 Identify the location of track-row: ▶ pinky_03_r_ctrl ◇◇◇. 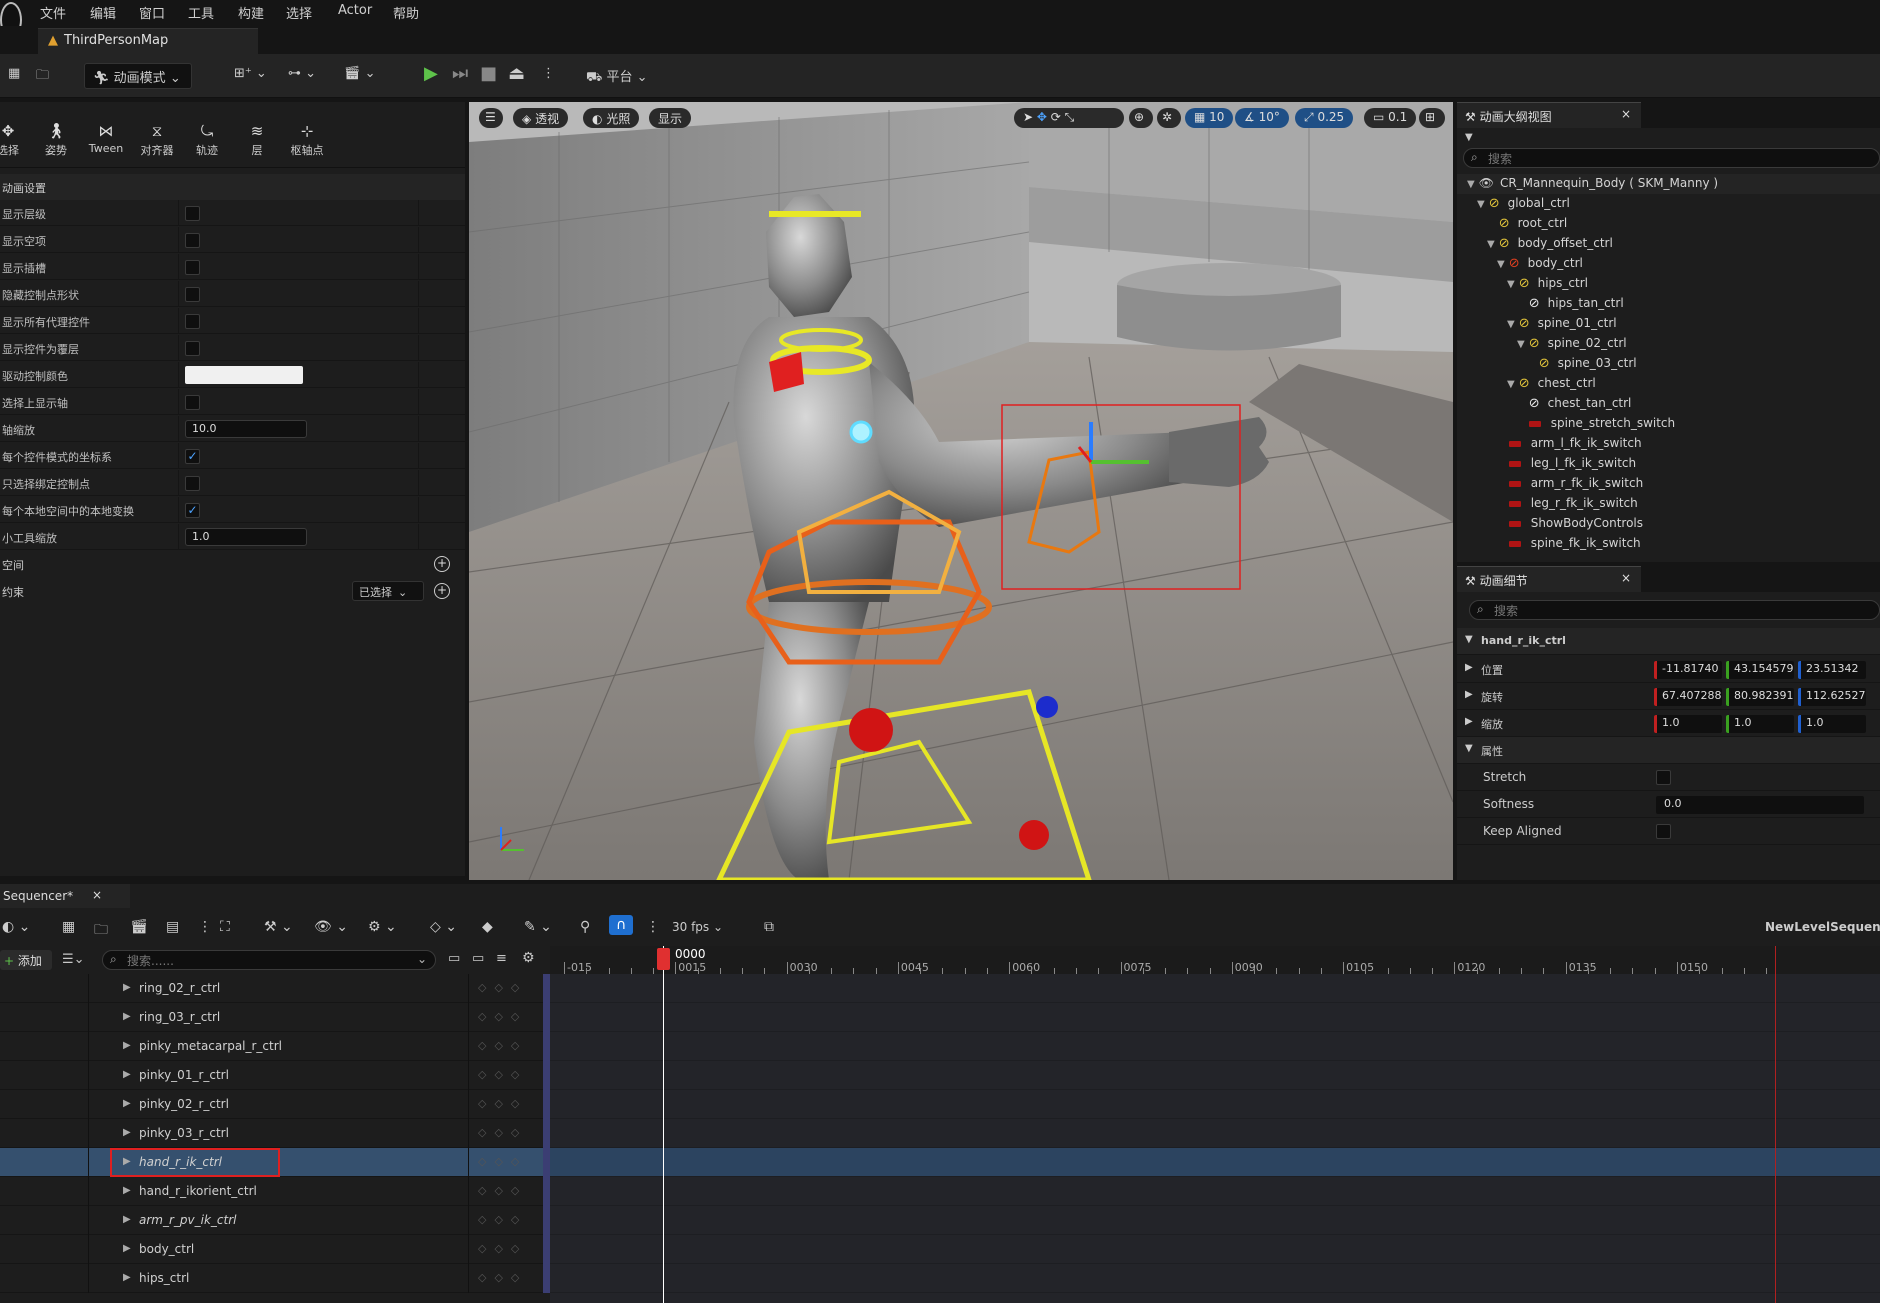
(275, 1133).